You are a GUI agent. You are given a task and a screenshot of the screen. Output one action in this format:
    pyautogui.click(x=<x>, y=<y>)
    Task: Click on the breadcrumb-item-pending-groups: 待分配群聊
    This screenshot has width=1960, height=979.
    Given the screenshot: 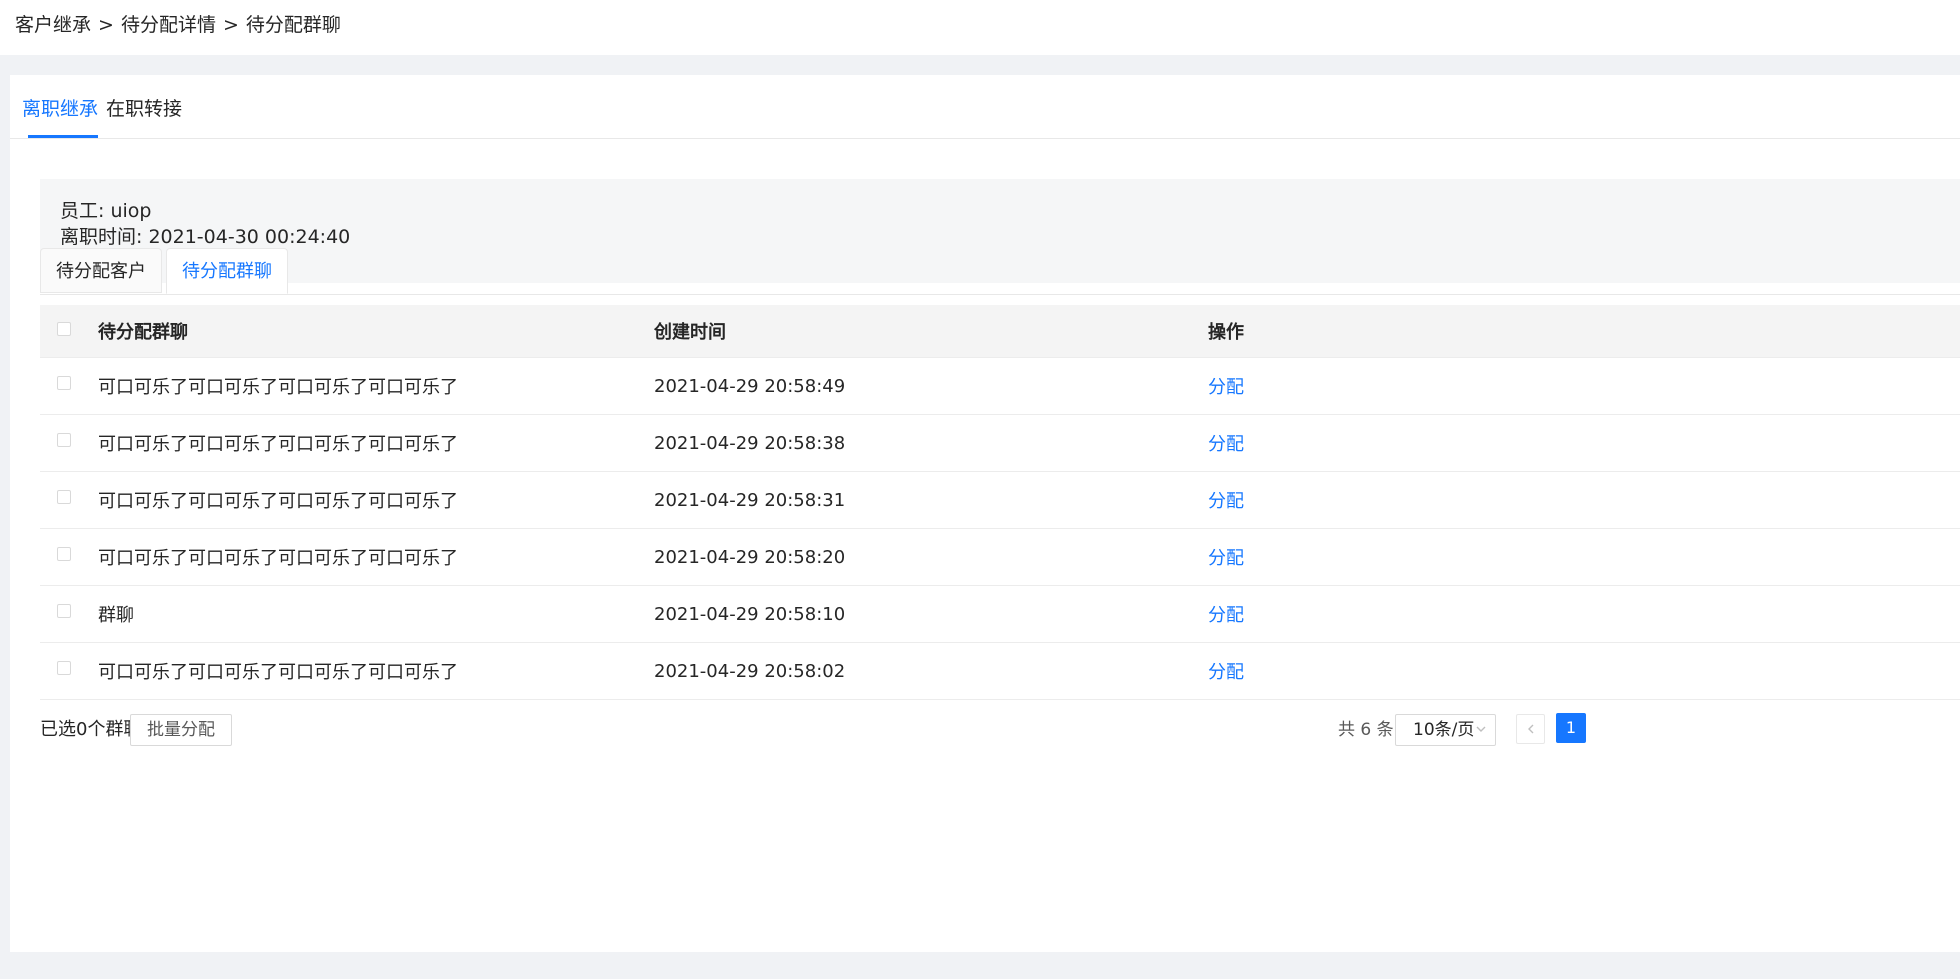 What is the action you would take?
    pyautogui.click(x=293, y=25)
    